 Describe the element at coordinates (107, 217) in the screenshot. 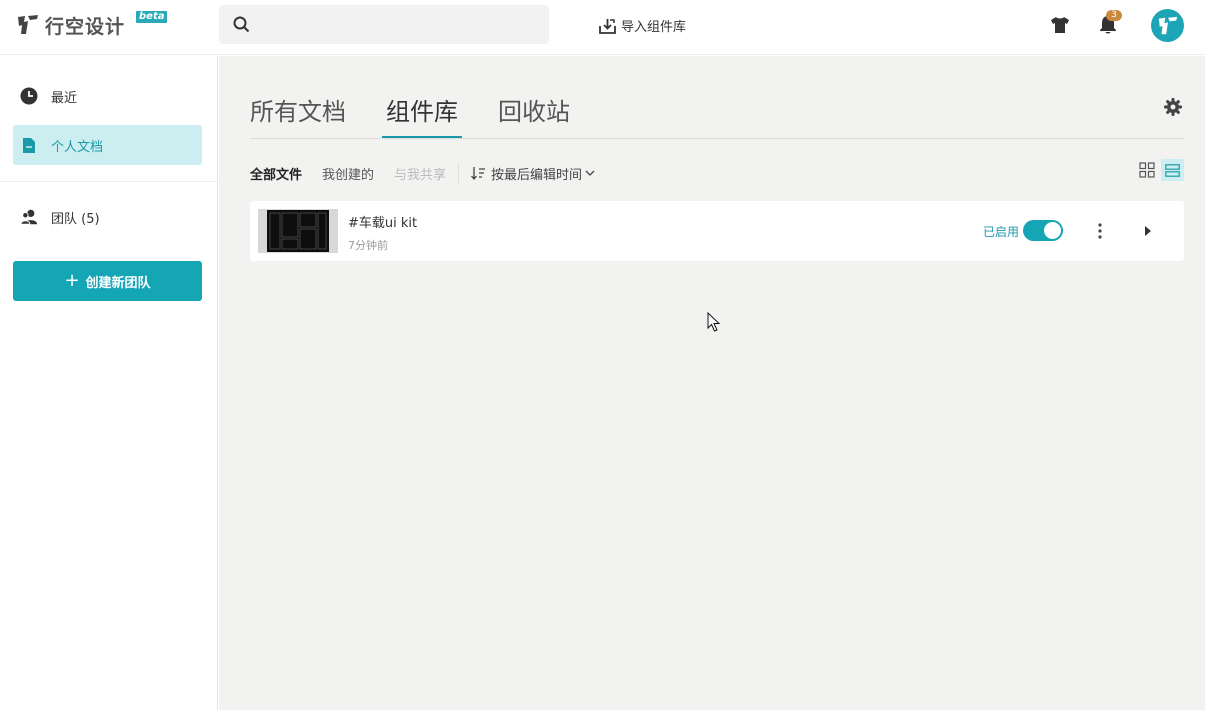

I see `sidebar-item-team: 团队 (5)` at that location.